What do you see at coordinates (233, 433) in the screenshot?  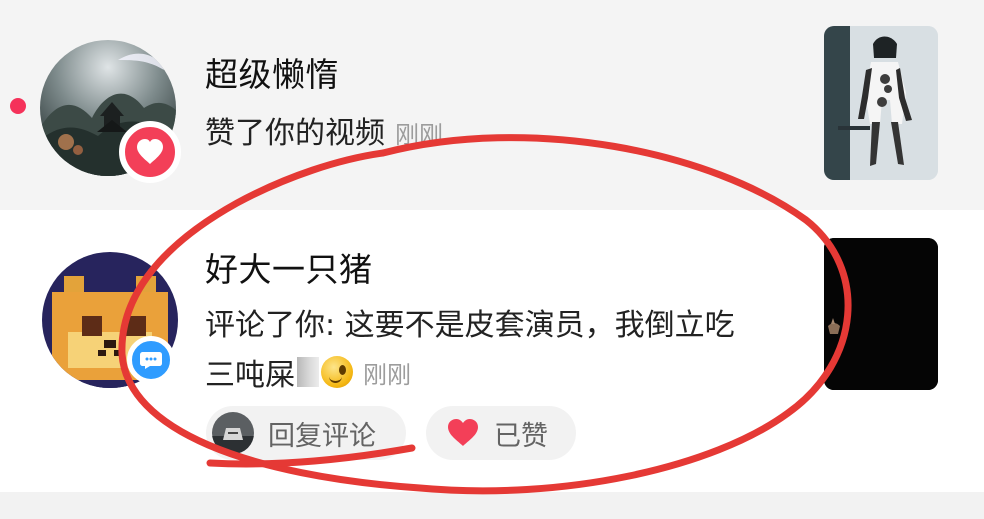 I see `avatar` at bounding box center [233, 433].